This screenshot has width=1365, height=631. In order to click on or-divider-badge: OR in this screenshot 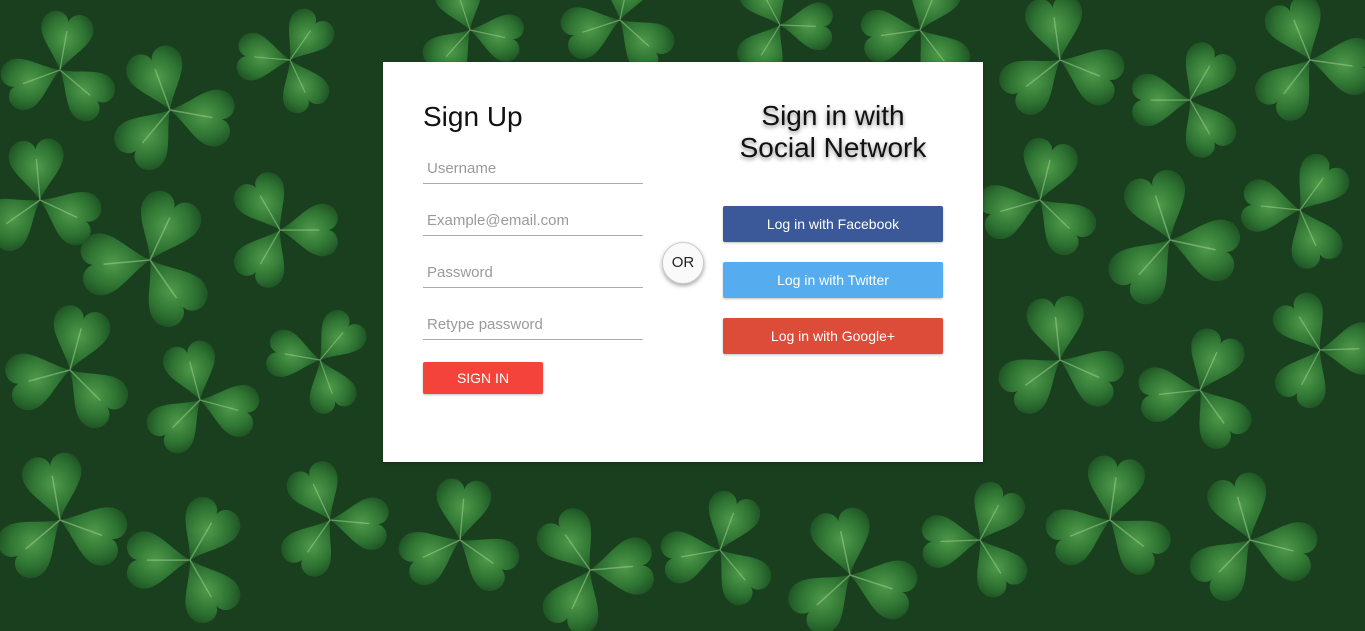, I will do `click(683, 263)`.